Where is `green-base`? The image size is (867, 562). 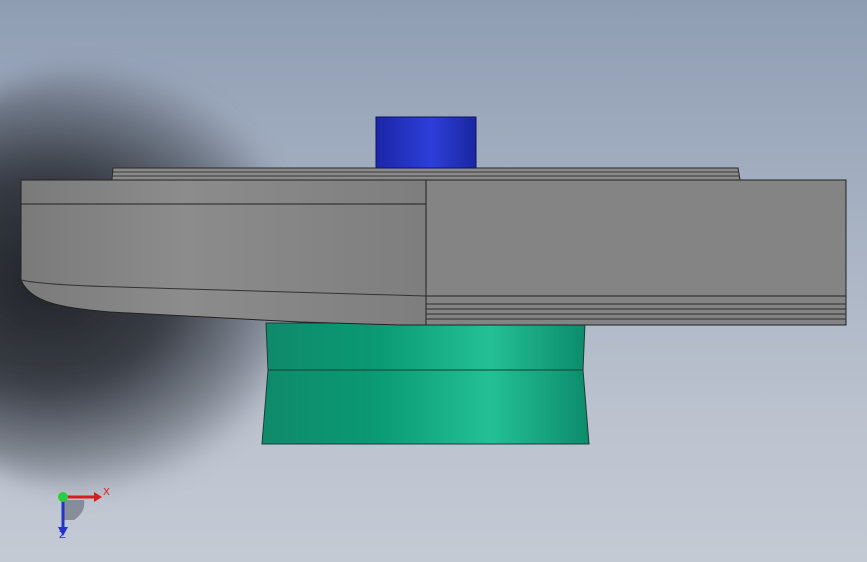 green-base is located at coordinates (425, 383).